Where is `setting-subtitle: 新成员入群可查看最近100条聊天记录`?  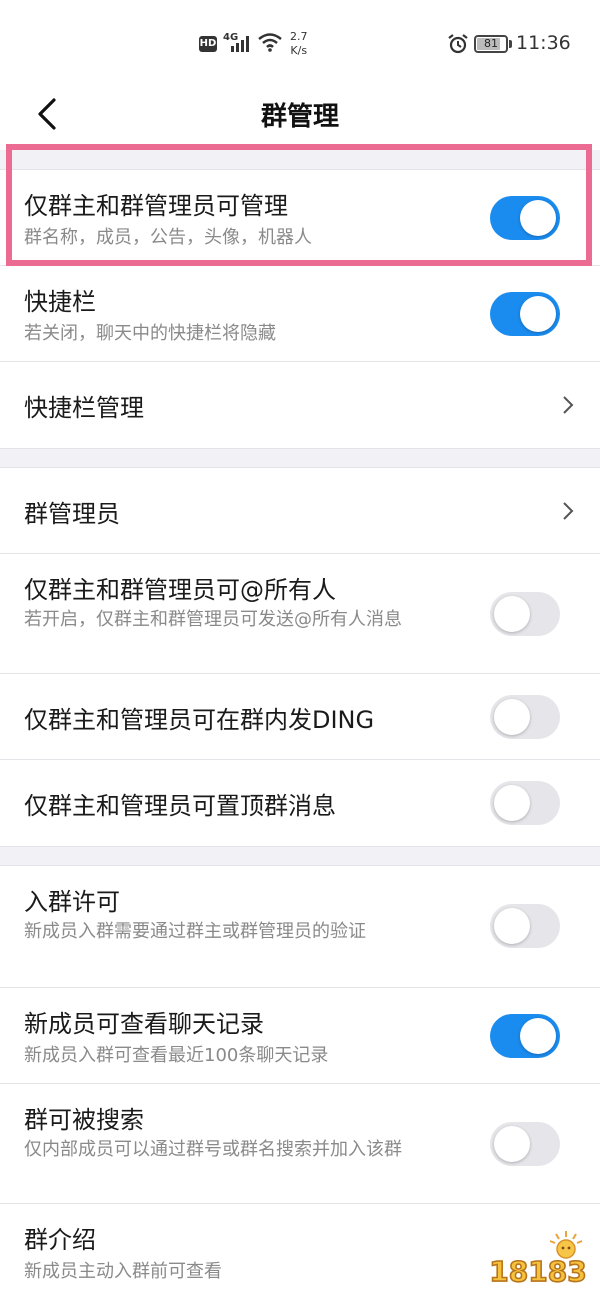
setting-subtitle: 新成员入群可查看最近100条聊天记录 is located at coordinates (176, 1055).